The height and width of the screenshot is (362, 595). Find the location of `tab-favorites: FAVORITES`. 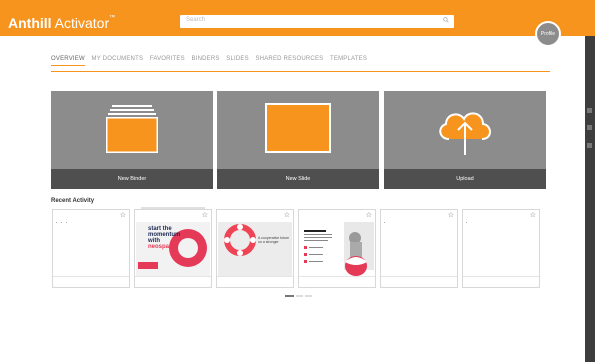

tab-favorites: FAVORITES is located at coordinates (167, 59).